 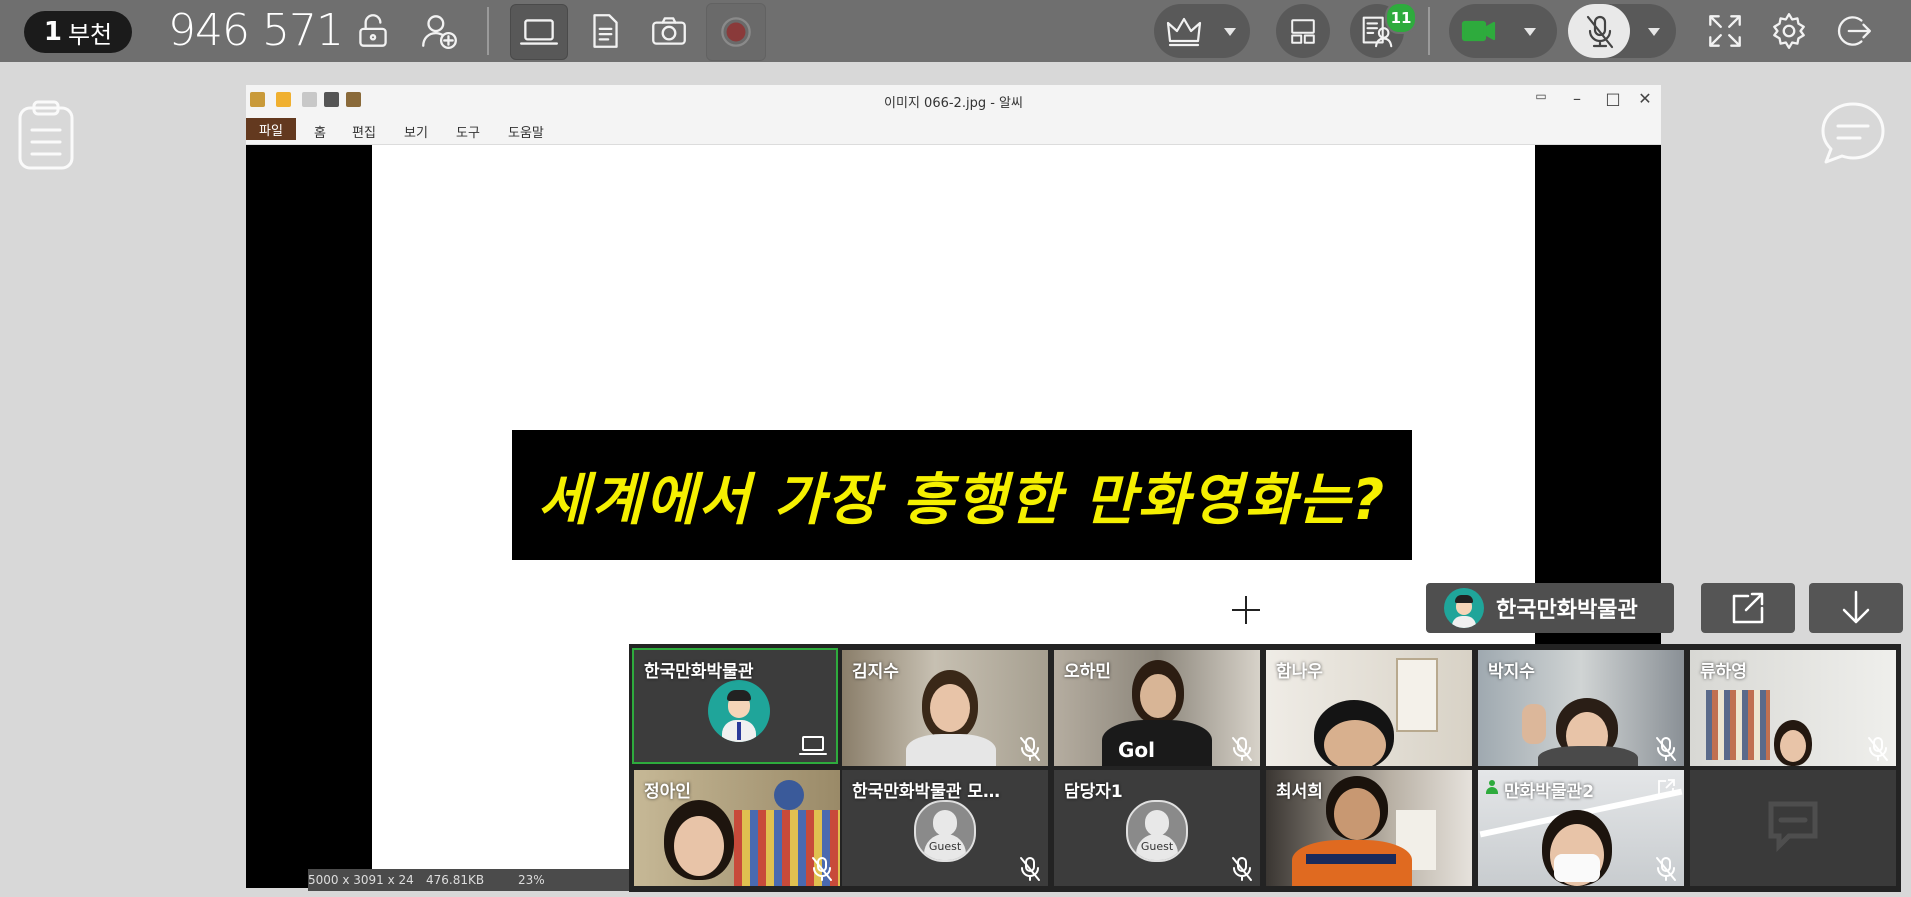 I want to click on minimize-icon: –, so click(x=1577, y=98).